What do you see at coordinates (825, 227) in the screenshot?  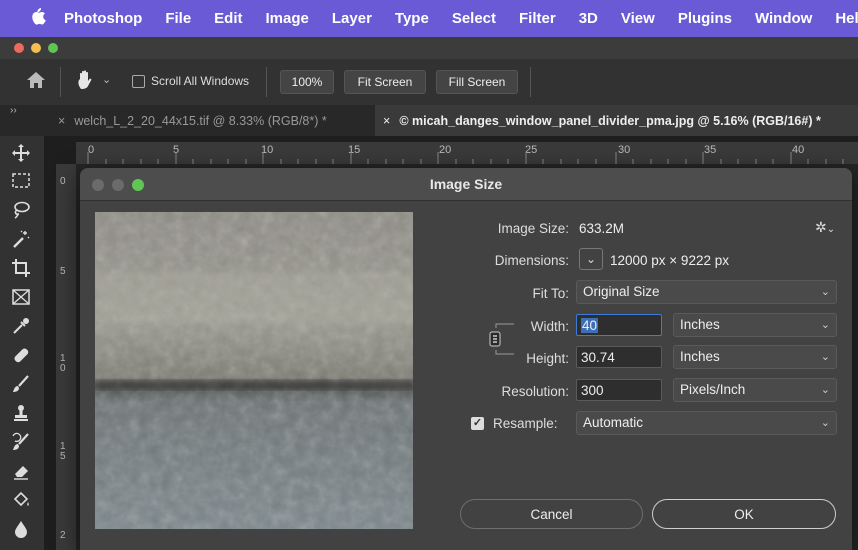 I see `gear-icon: ✲⌄` at bounding box center [825, 227].